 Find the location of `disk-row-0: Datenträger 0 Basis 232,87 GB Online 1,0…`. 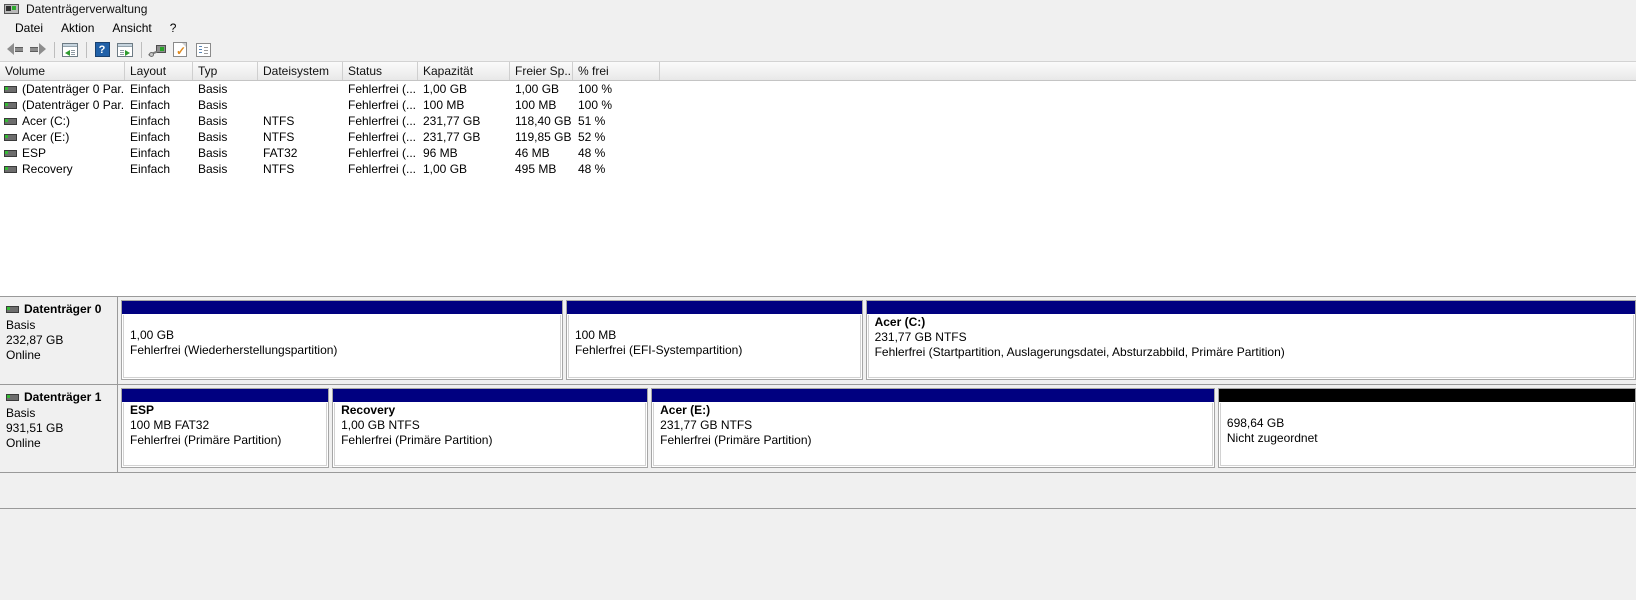

disk-row-0: Datenträger 0 Basis 232,87 GB Online 1,0… is located at coordinates (818, 341).